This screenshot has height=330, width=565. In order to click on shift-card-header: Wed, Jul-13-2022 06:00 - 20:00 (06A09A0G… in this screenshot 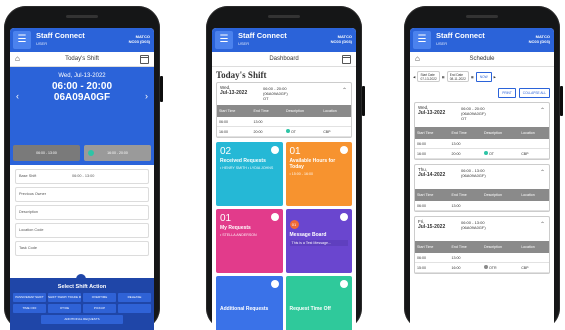, I will do `click(284, 94)`.